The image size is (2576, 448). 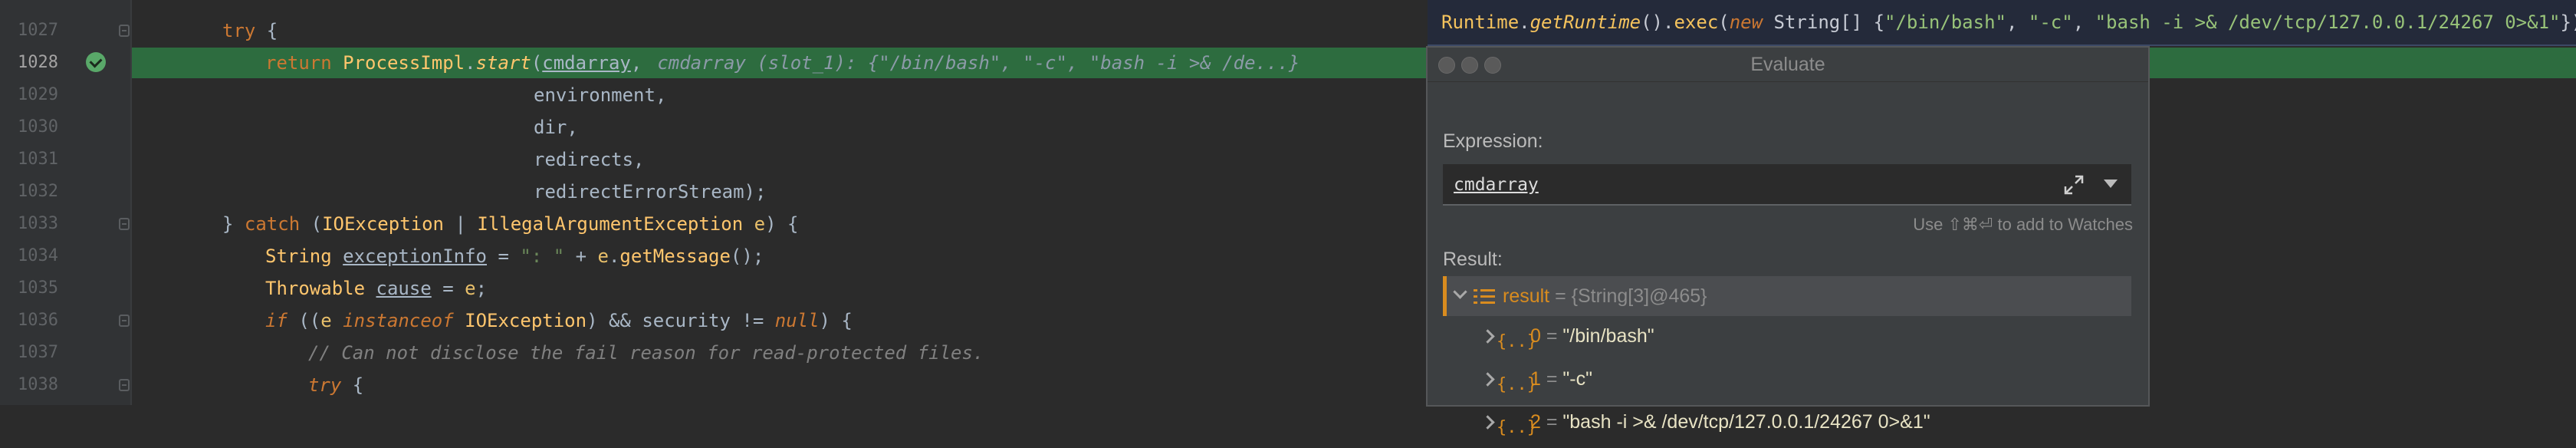 What do you see at coordinates (1497, 185) in the screenshot?
I see `expression-value: cmdarray` at bounding box center [1497, 185].